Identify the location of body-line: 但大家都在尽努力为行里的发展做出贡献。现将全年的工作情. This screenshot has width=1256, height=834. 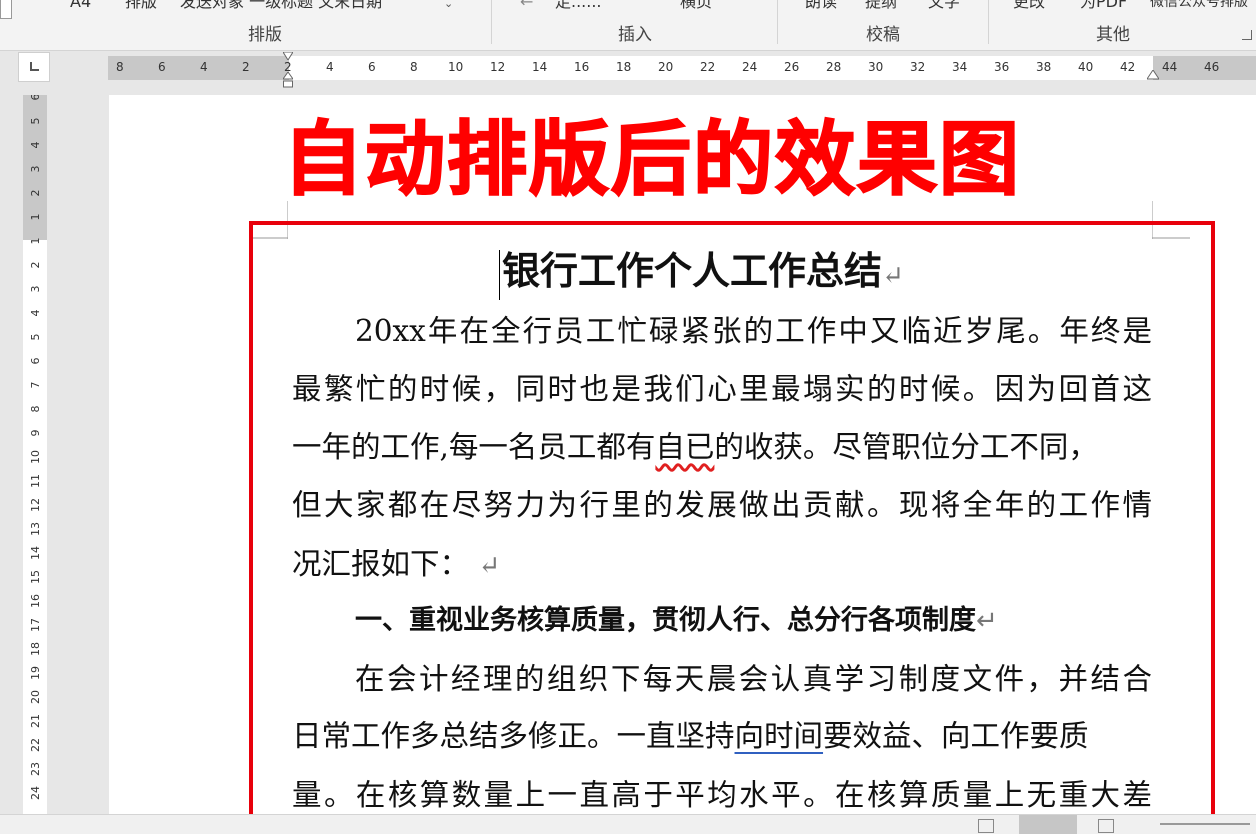
(722, 505).